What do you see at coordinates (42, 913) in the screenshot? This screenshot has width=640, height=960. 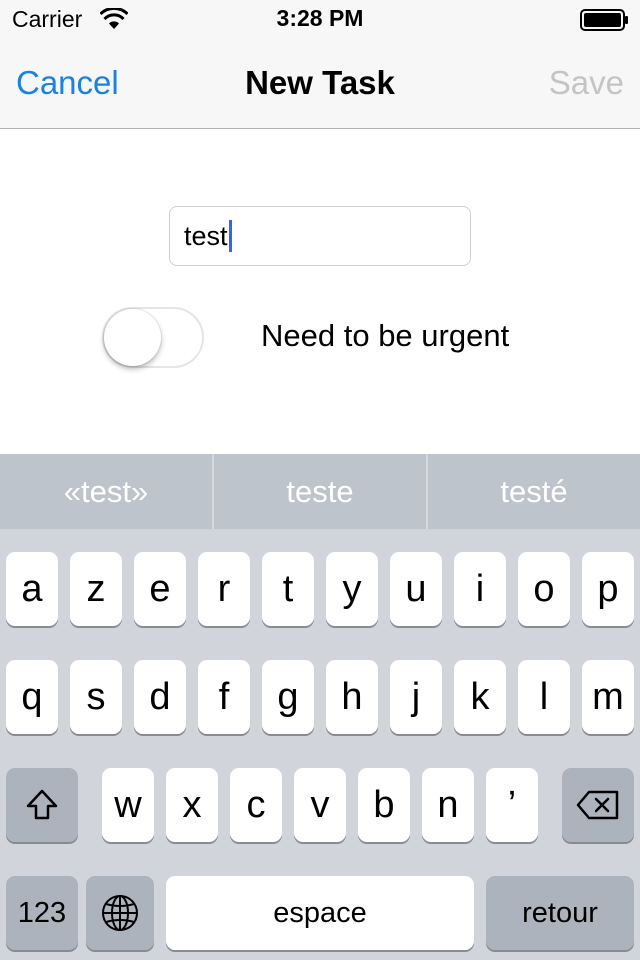 I see `numbers-key: 123` at bounding box center [42, 913].